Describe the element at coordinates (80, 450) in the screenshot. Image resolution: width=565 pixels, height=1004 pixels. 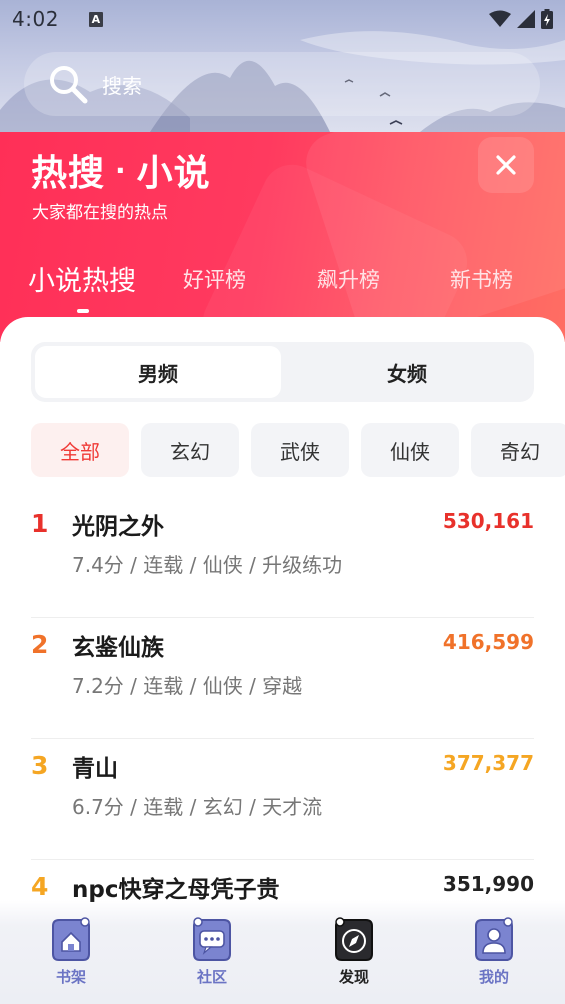
I see `genre-chip-all: 全部` at that location.